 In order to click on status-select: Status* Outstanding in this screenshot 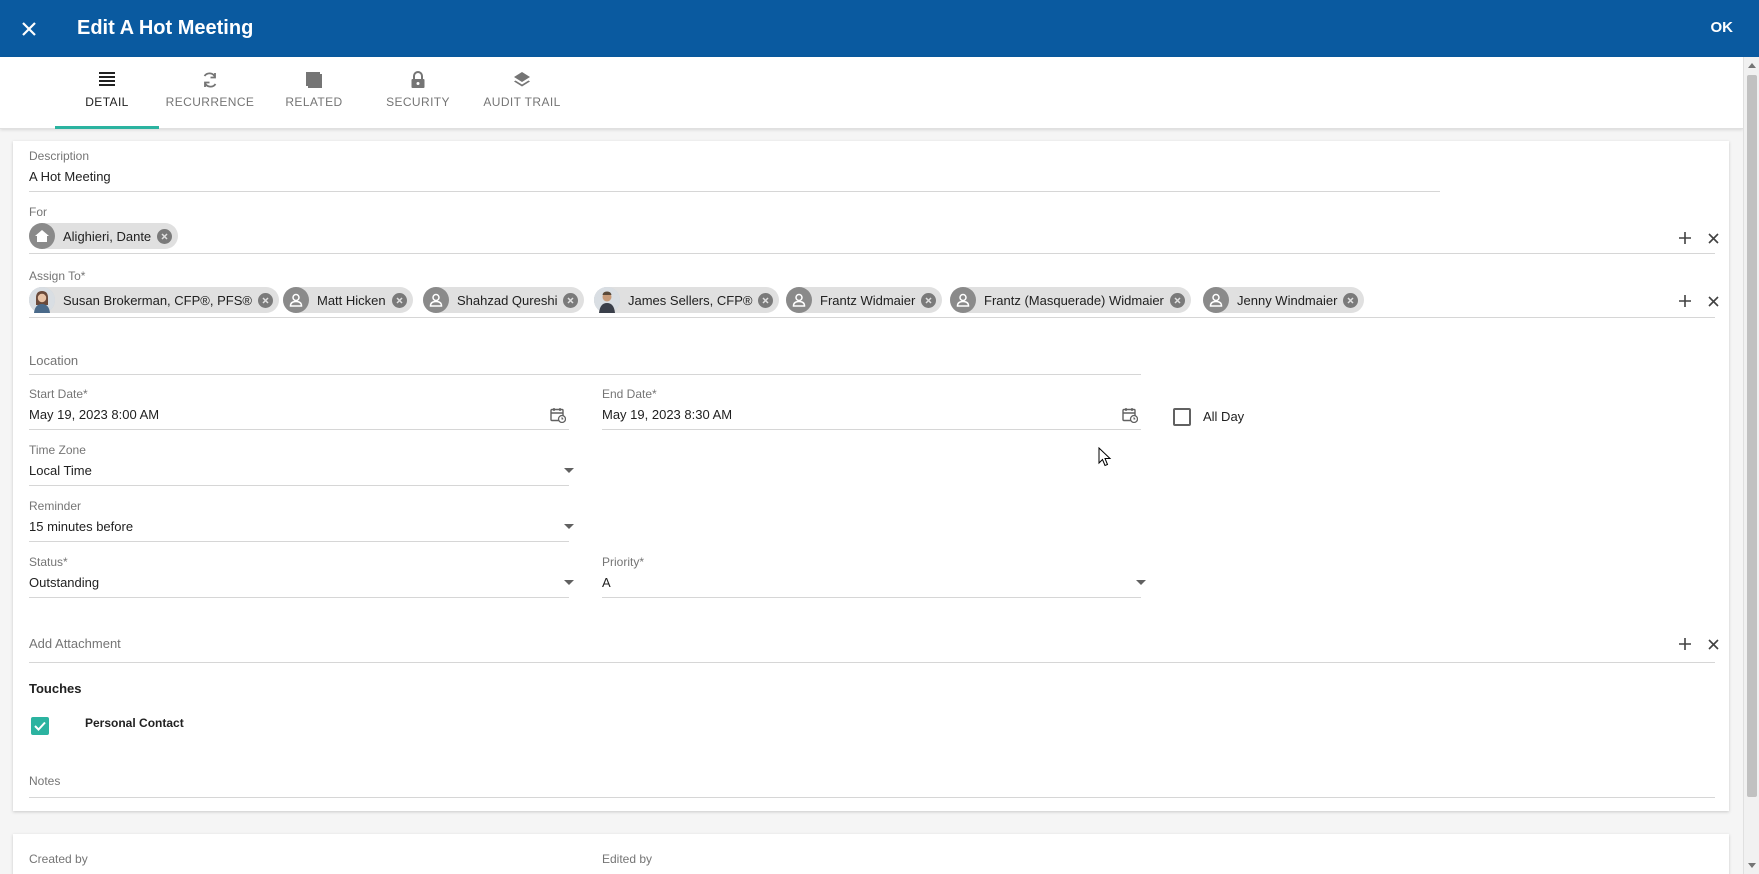, I will do `click(301, 576)`.